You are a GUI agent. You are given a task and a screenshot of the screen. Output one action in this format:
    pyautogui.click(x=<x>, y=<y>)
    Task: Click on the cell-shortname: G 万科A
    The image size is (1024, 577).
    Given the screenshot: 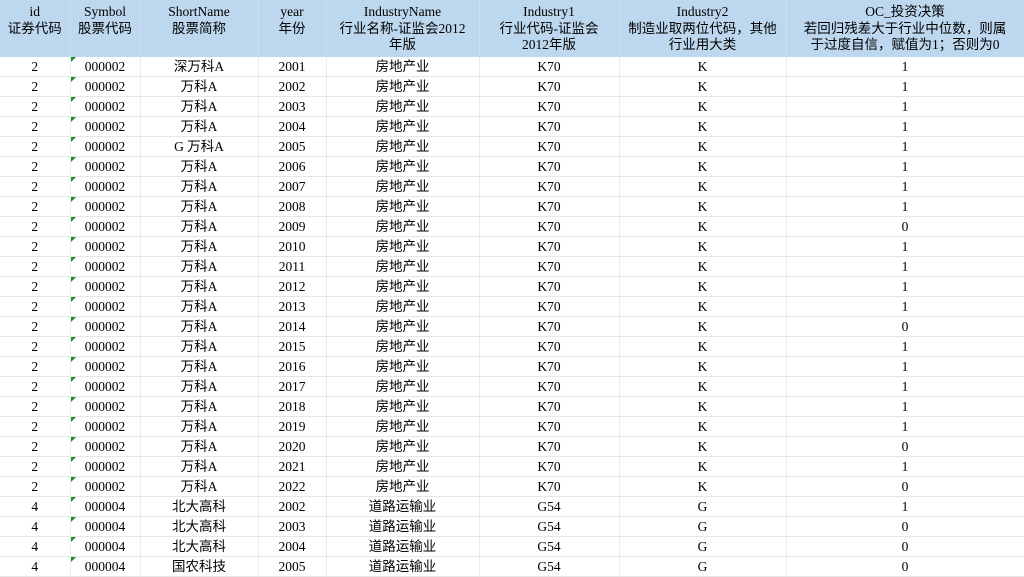 What is the action you would take?
    pyautogui.click(x=199, y=147)
    